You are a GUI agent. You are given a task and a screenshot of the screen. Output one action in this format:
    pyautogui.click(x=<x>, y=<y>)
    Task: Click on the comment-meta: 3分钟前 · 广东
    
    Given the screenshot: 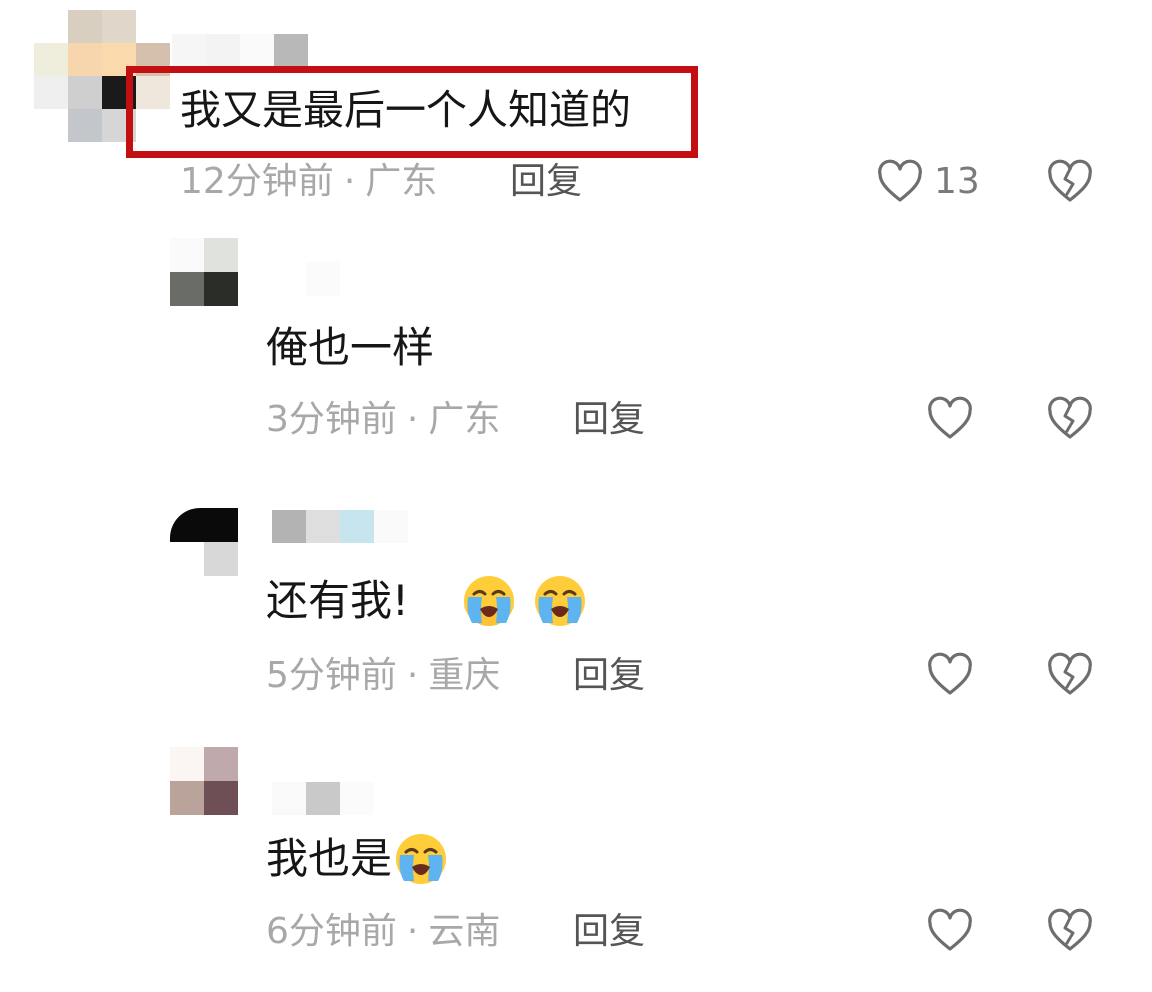 What is the action you would take?
    pyautogui.click(x=383, y=420)
    